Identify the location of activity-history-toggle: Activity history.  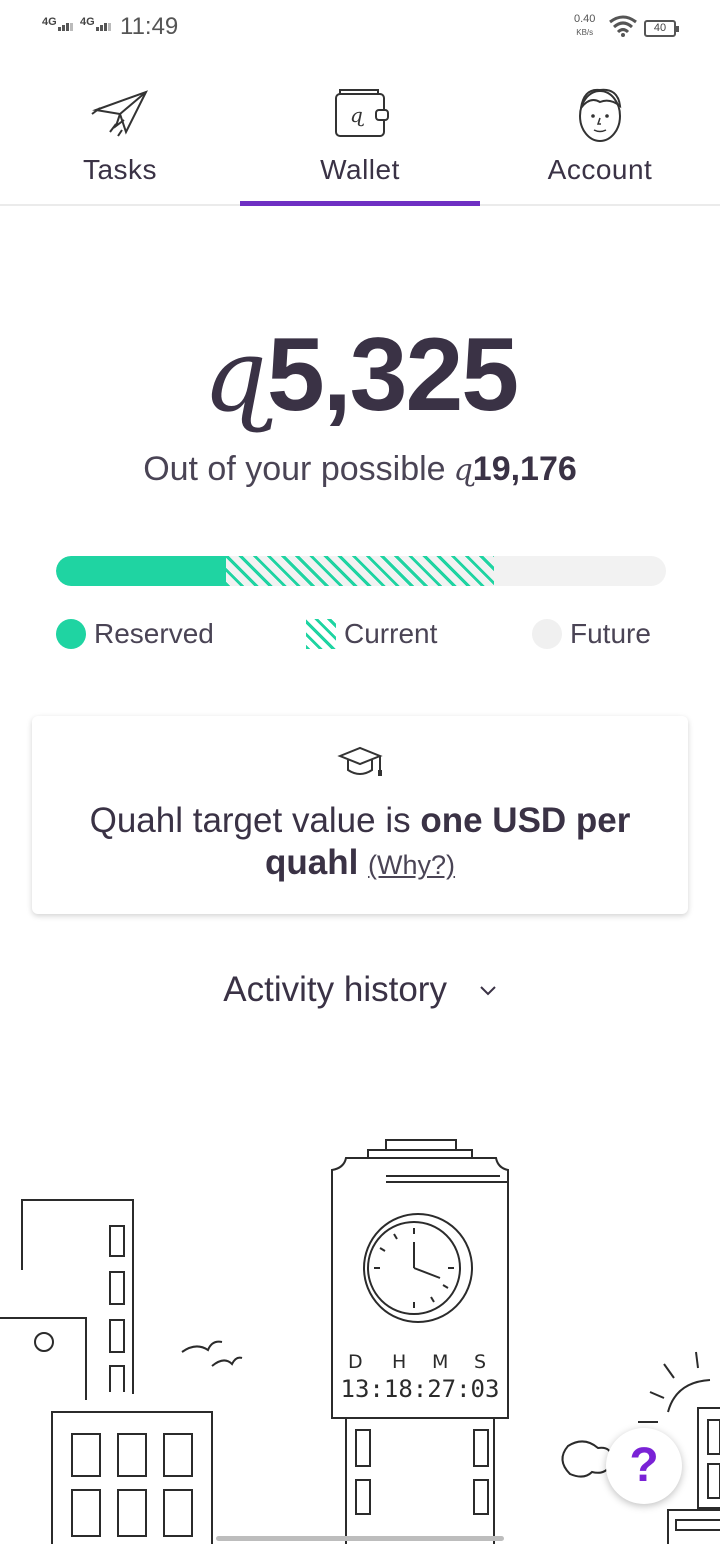
(360, 990).